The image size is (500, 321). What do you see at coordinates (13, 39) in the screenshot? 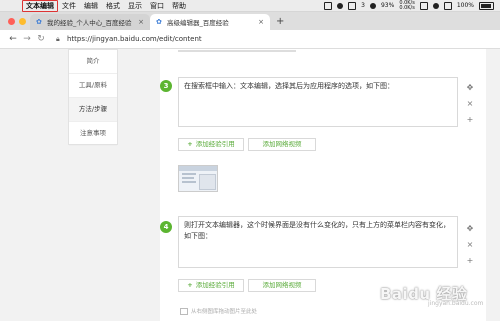
I see `back-arrow-icon: ←` at bounding box center [13, 39].